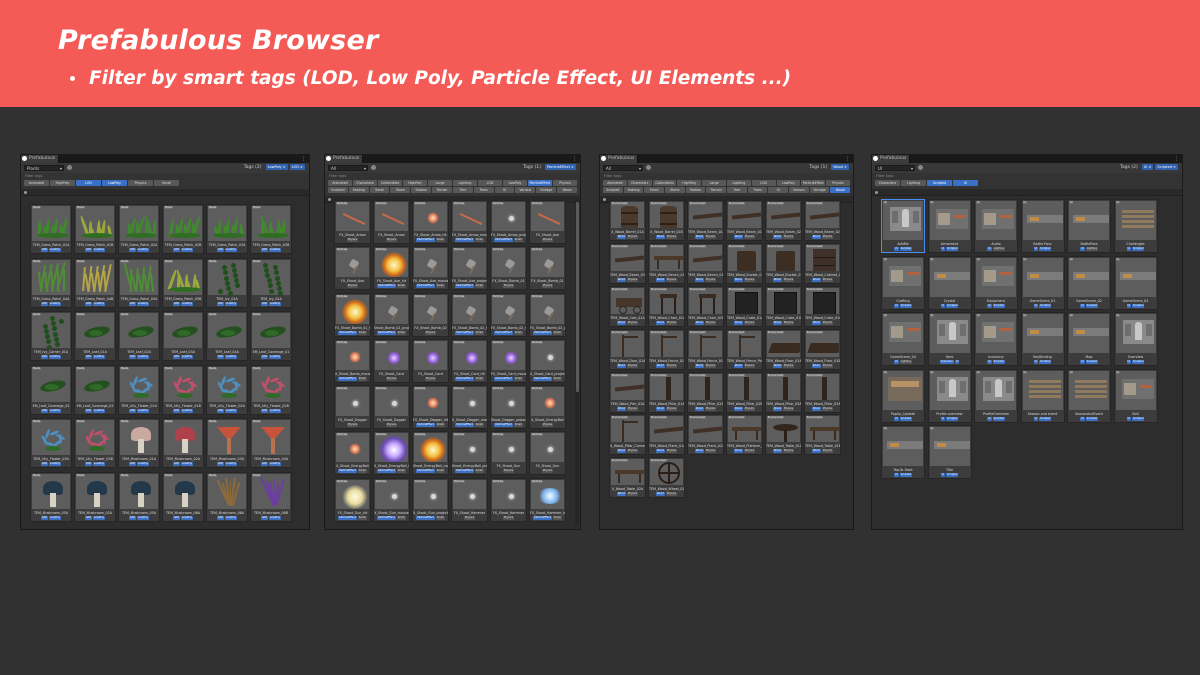 The height and width of the screenshot is (675, 1200). What do you see at coordinates (705, 306) in the screenshot?
I see `prefab-card: Environment TEM_Wood_Chair_01B Wood Physics` at bounding box center [705, 306].